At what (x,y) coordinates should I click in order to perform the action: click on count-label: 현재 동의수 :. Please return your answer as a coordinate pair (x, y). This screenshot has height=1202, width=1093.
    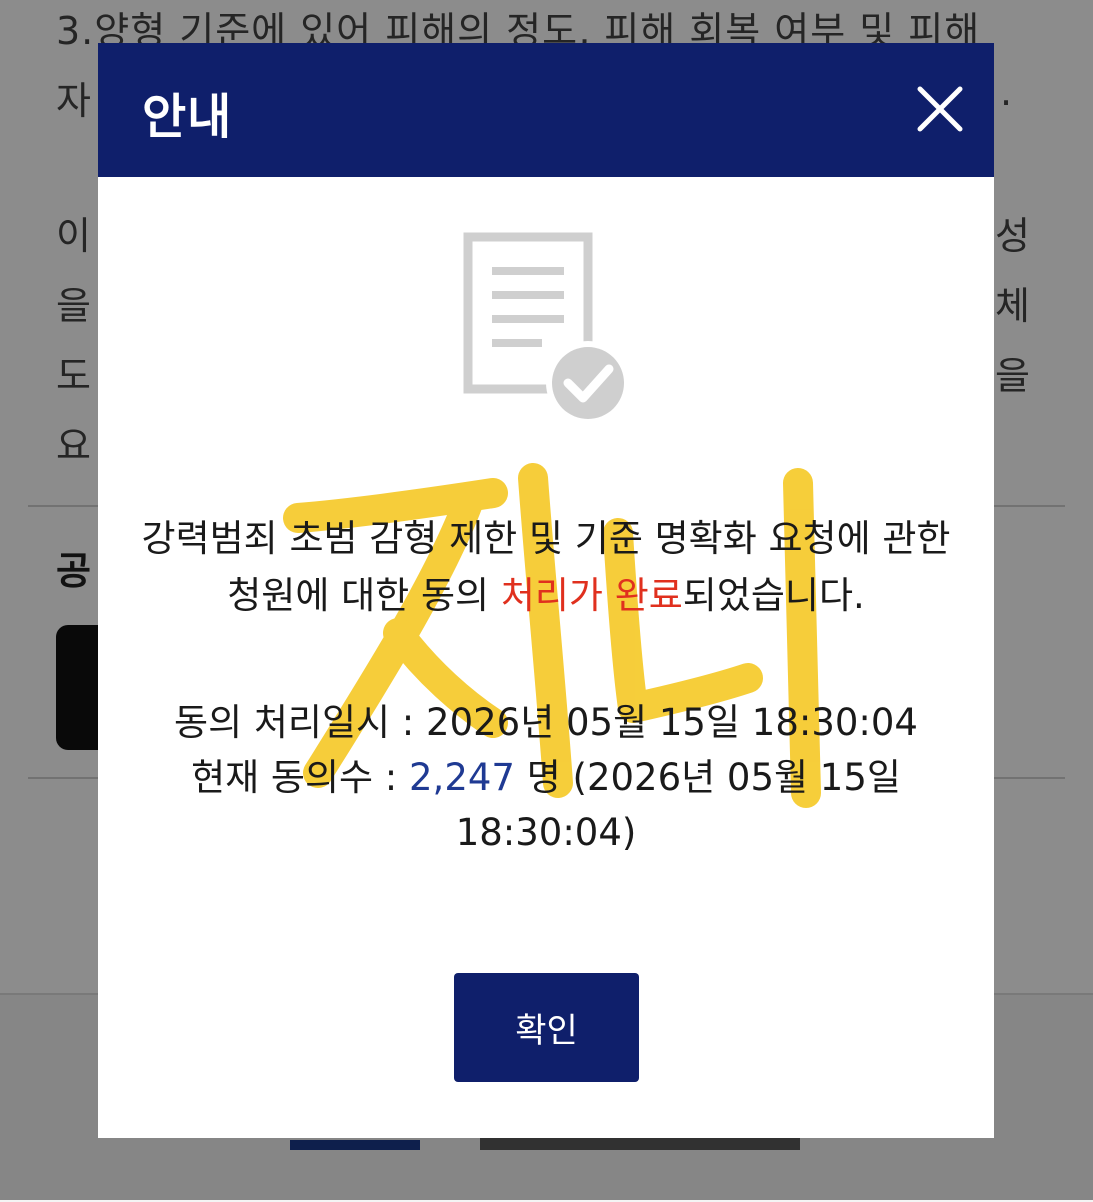
    Looking at the image, I should click on (300, 777).